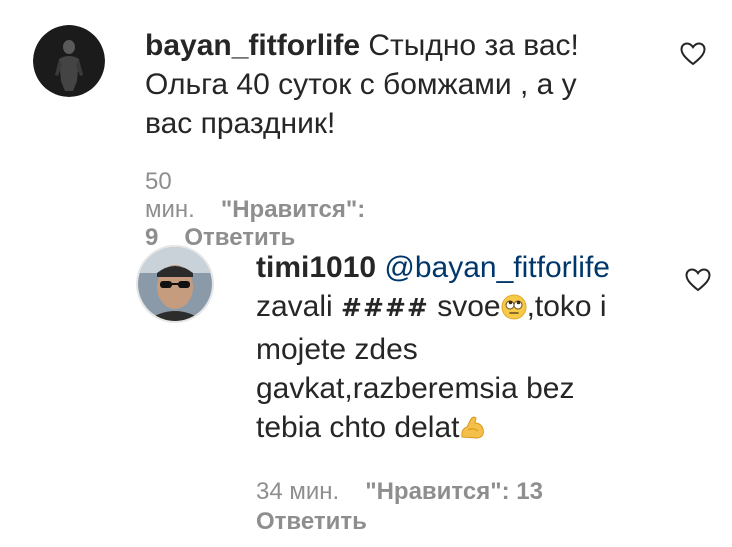 This screenshot has width=732, height=547. What do you see at coordinates (240, 123) in the screenshot?
I see `comment-text-line: вас праздник!` at bounding box center [240, 123].